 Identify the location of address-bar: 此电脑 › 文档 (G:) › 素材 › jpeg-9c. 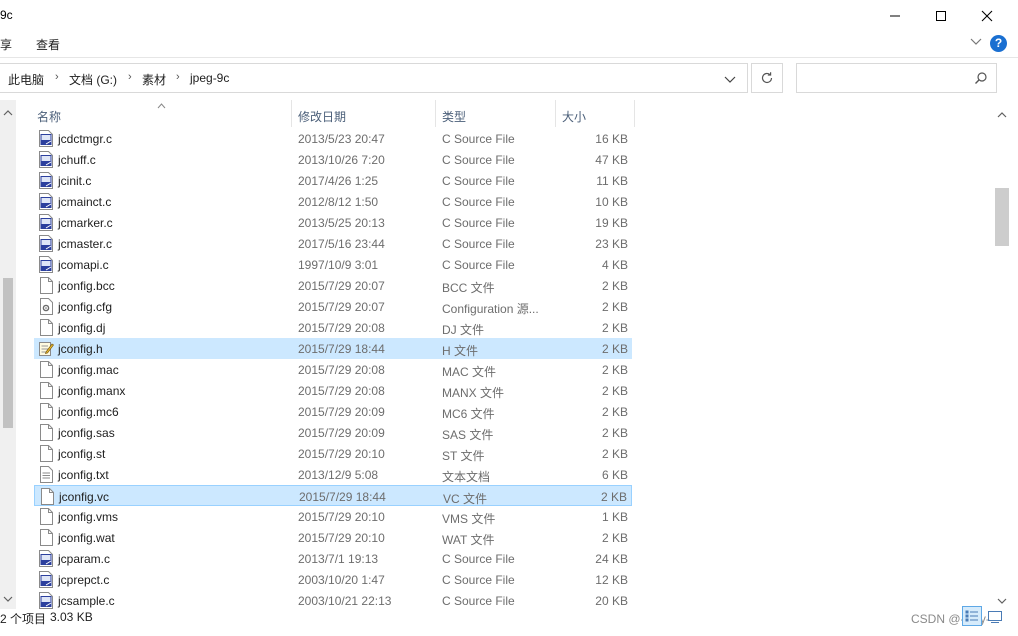
(374, 78).